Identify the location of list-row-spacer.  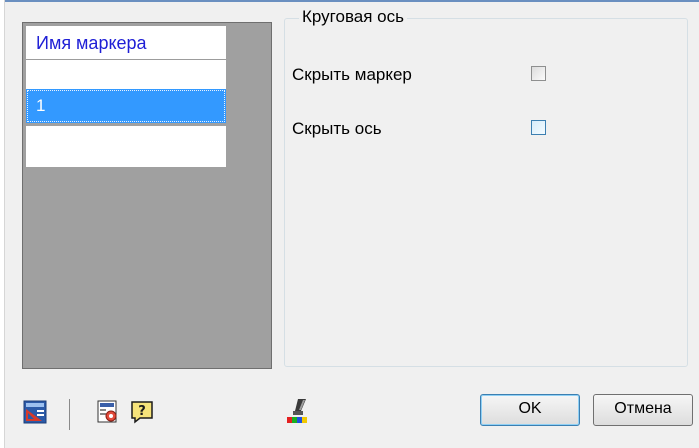
(126, 74).